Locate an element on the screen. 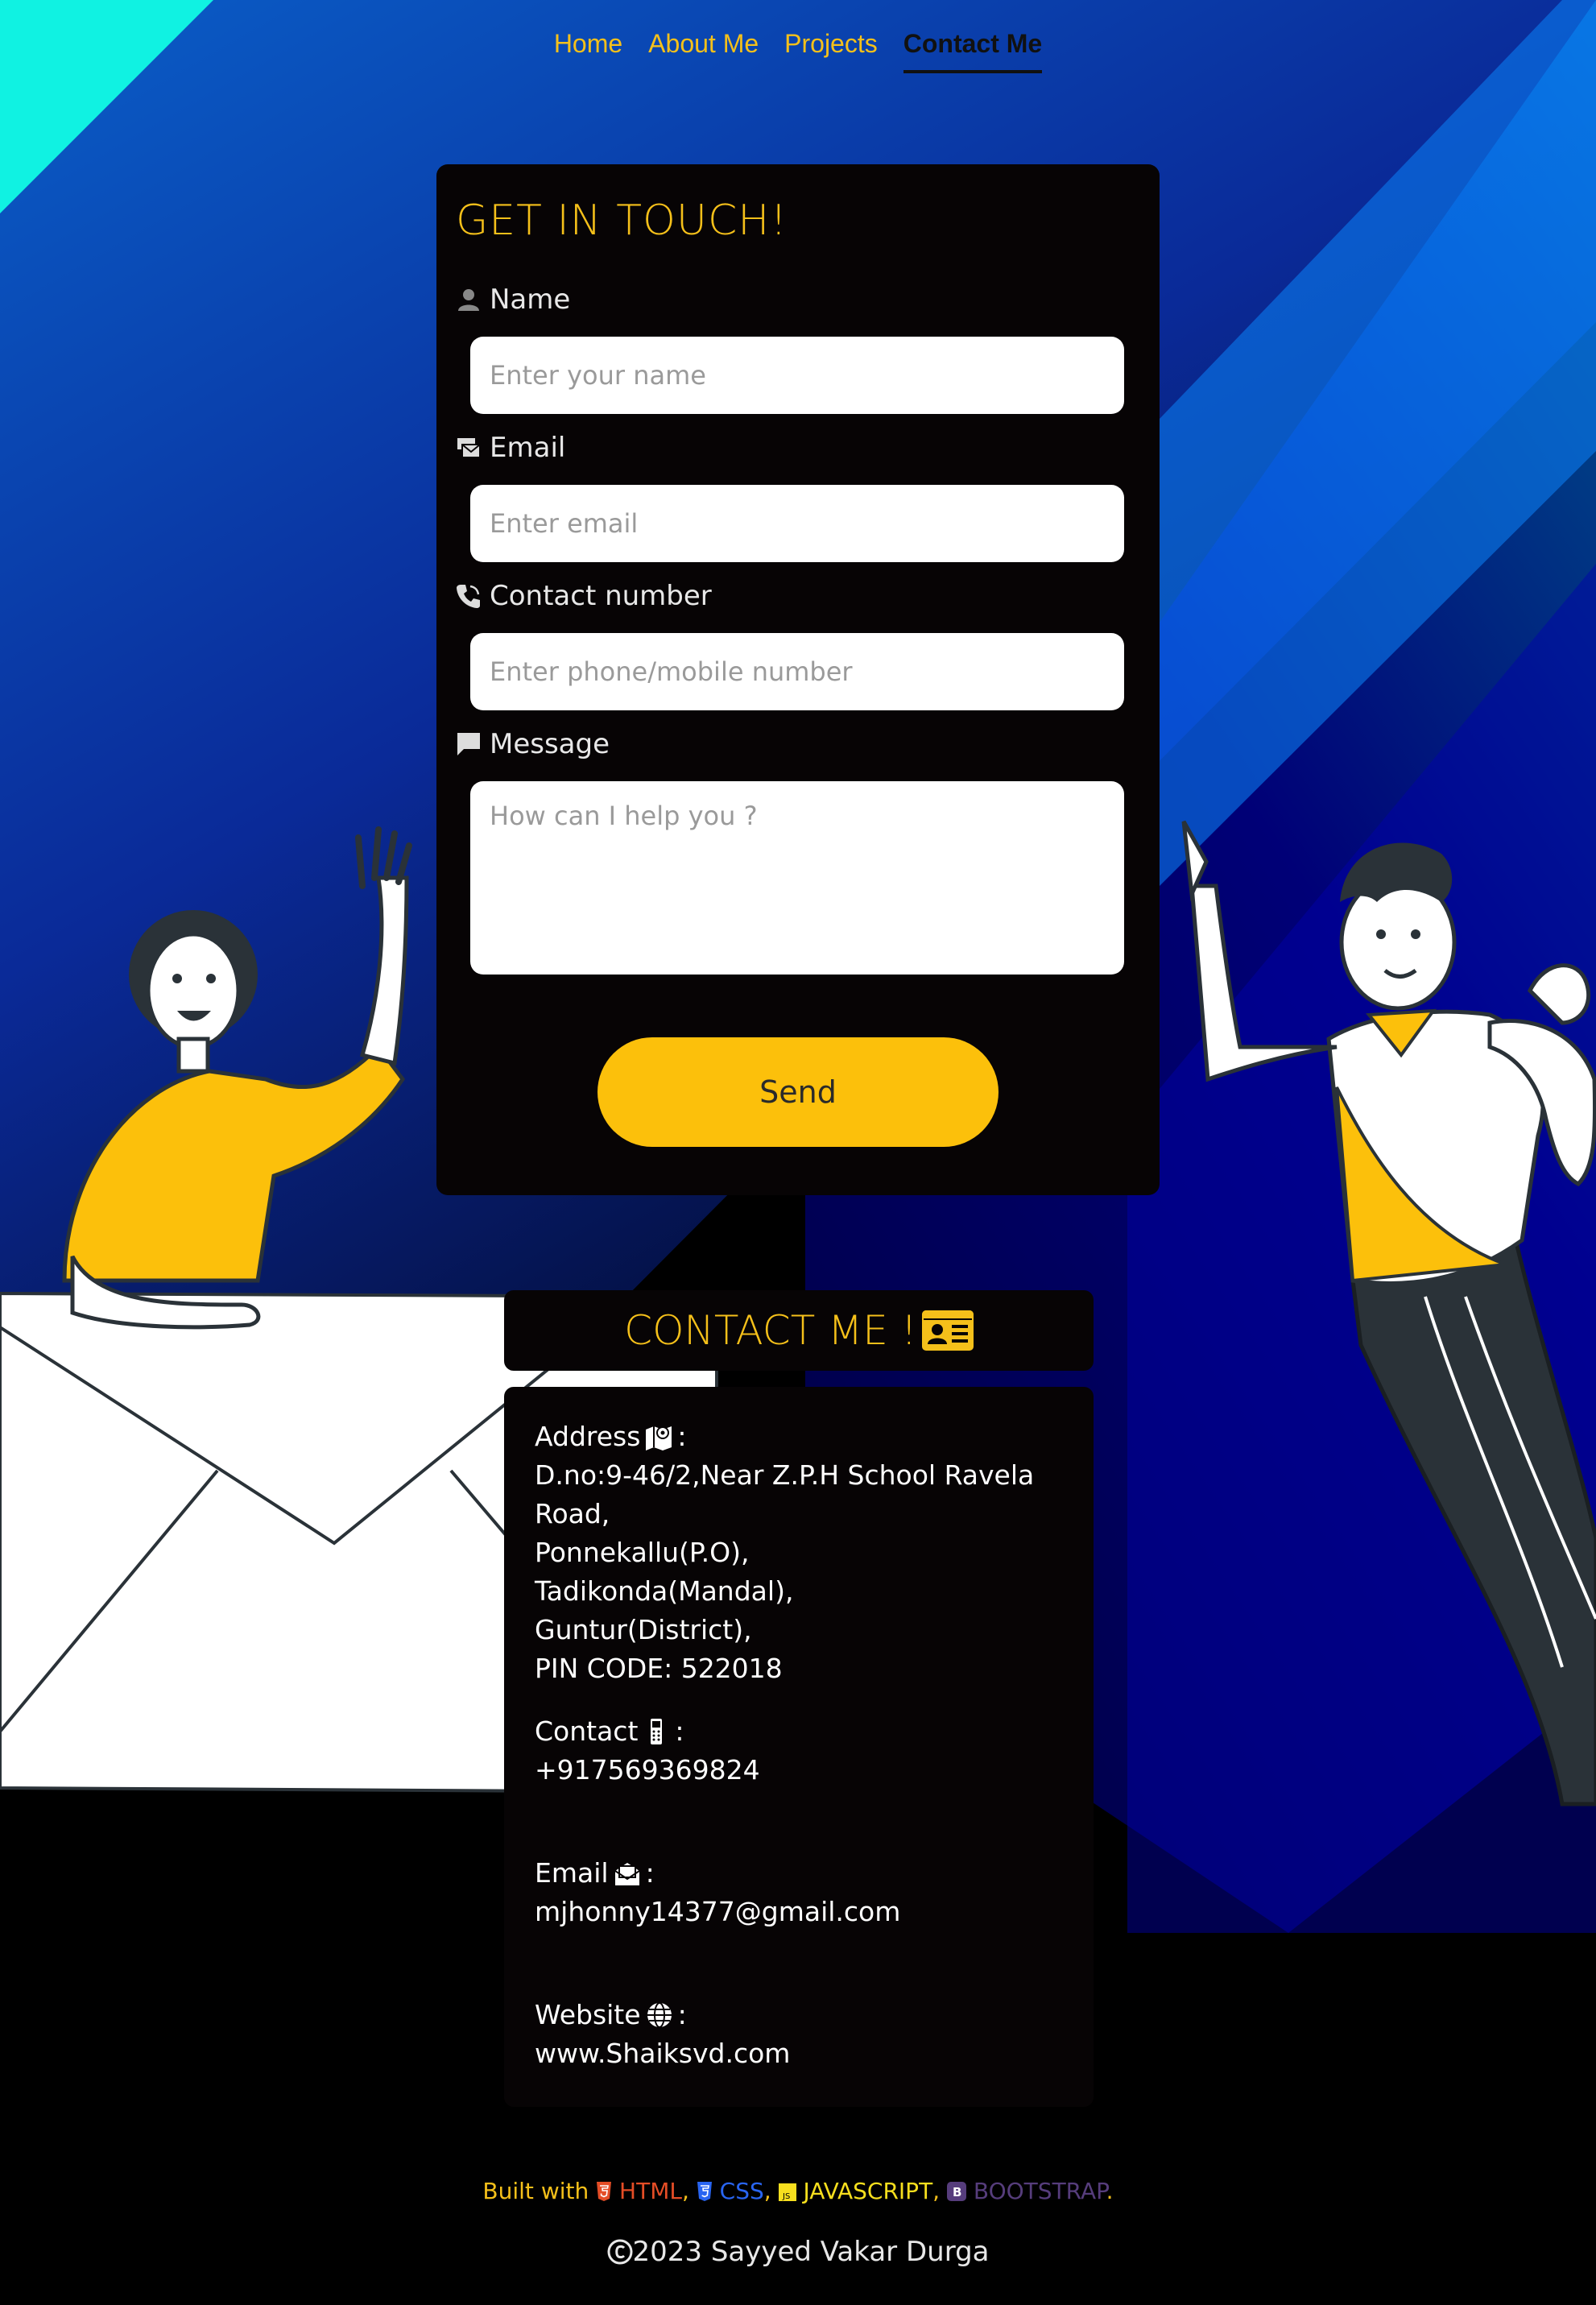  built-with-text: Built with is located at coordinates (535, 2191).